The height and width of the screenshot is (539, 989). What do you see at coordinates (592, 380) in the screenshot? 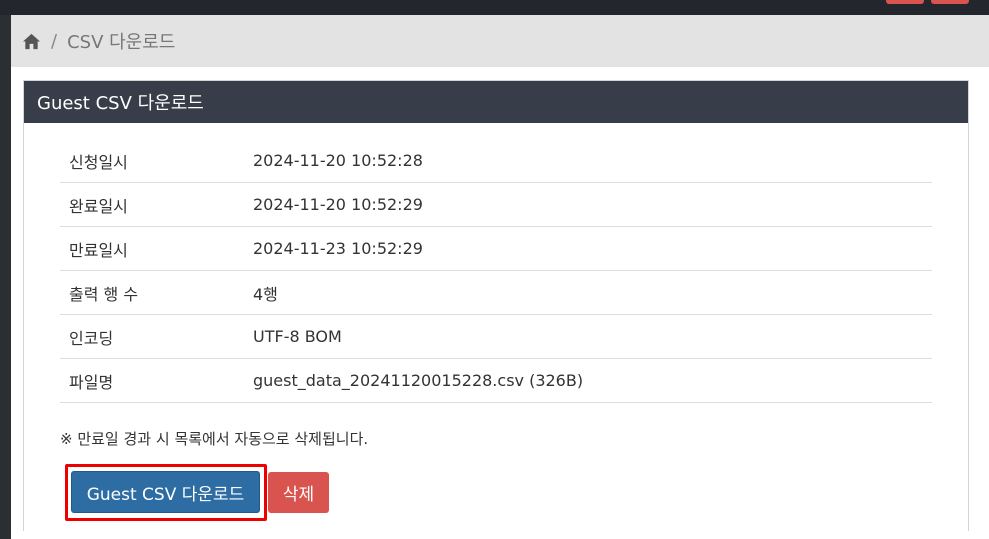
I see `row-value: guest_data_20241120015228.csv (326B)` at bounding box center [592, 380].